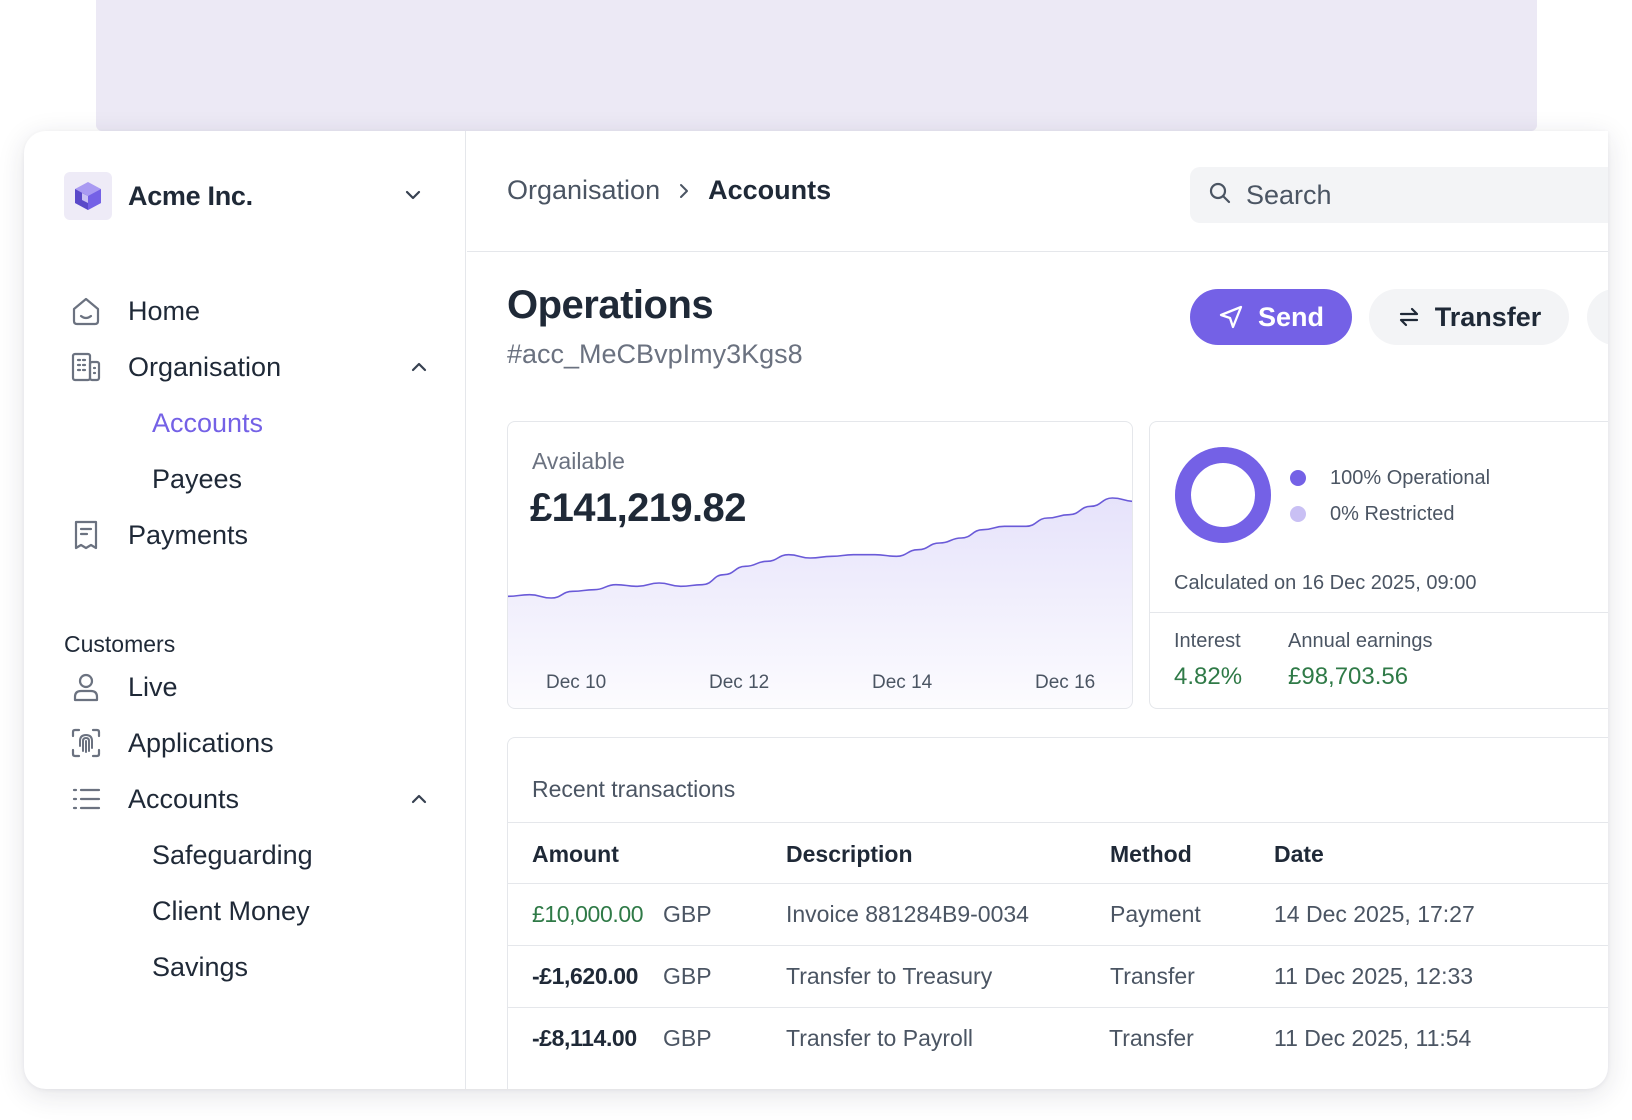 The width and height of the screenshot is (1632, 1120). Describe the element at coordinates (1348, 676) in the screenshot. I see `earnings-value: £98,703.56` at that location.